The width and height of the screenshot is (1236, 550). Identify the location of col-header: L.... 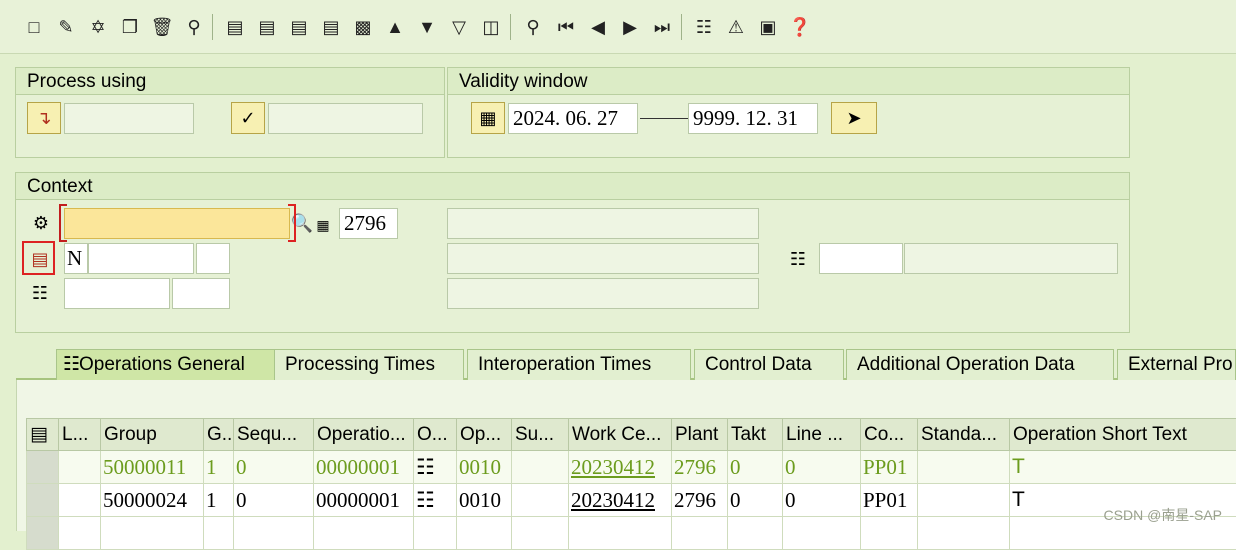
(80, 435).